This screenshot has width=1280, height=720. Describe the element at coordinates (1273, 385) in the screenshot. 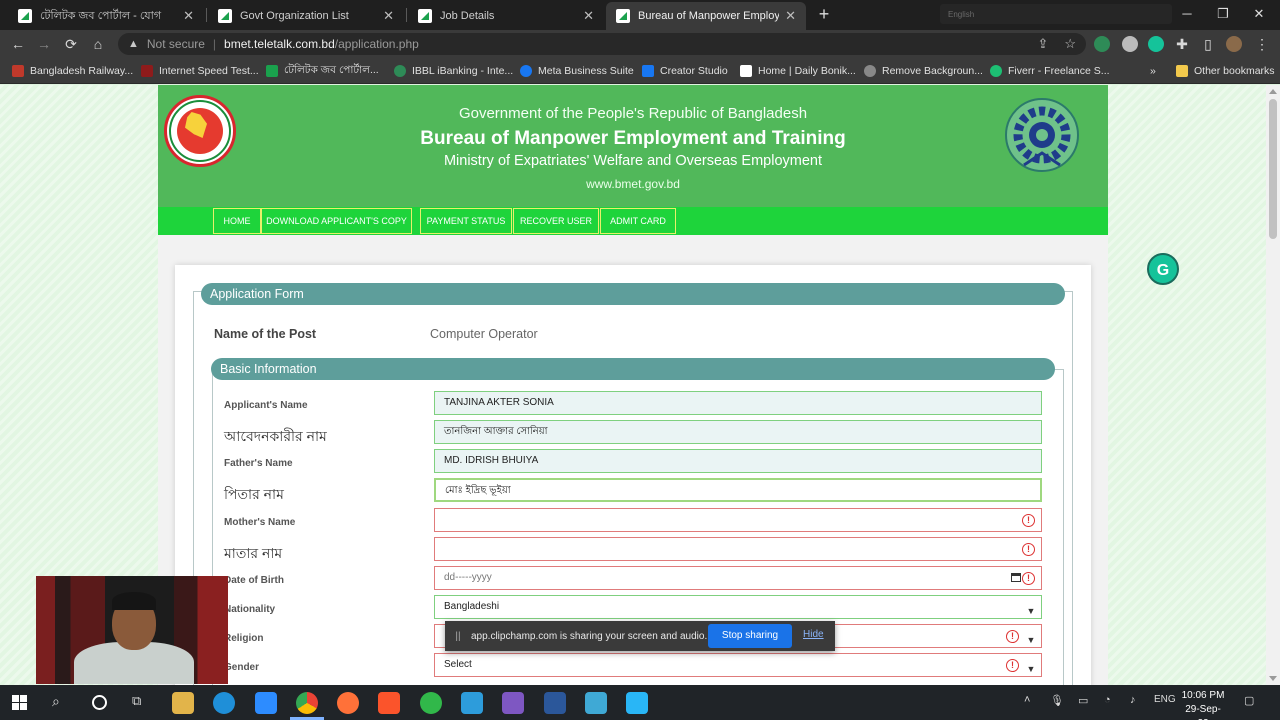

I see `page-scrollbar` at that location.